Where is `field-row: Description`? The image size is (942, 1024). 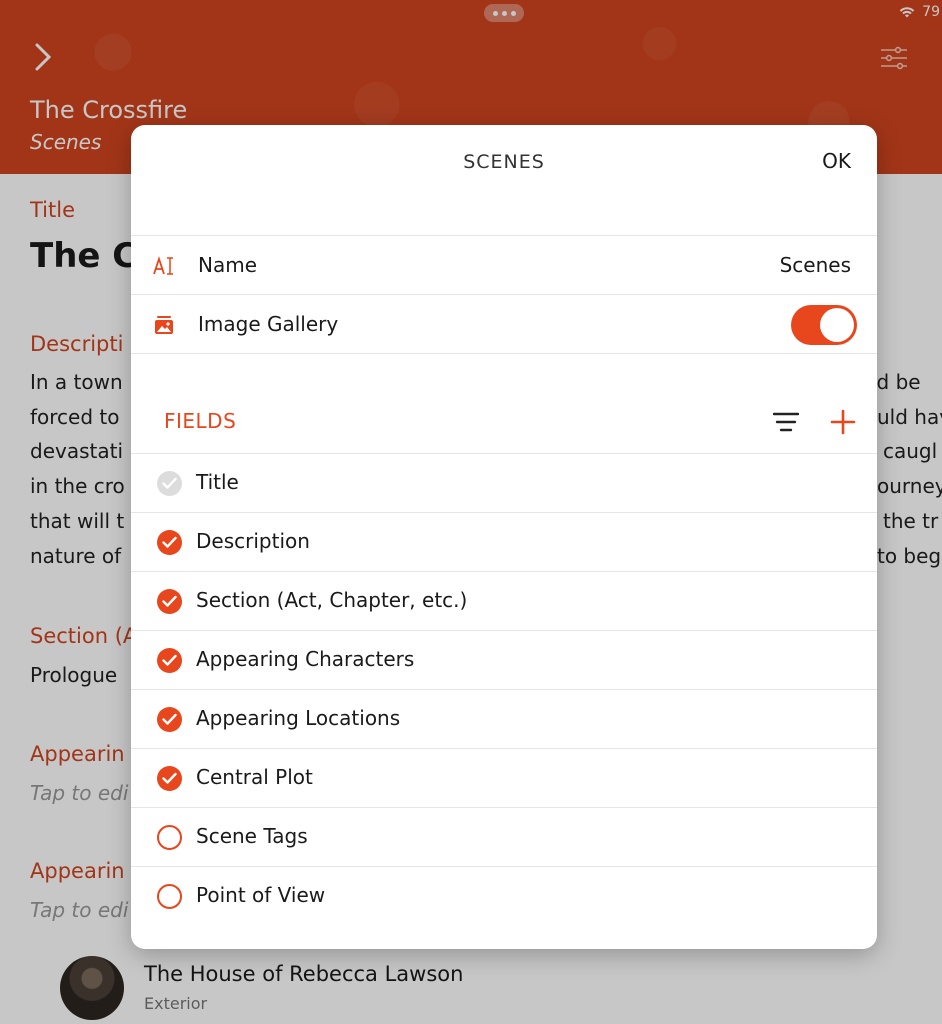
field-row: Description is located at coordinates (504, 541).